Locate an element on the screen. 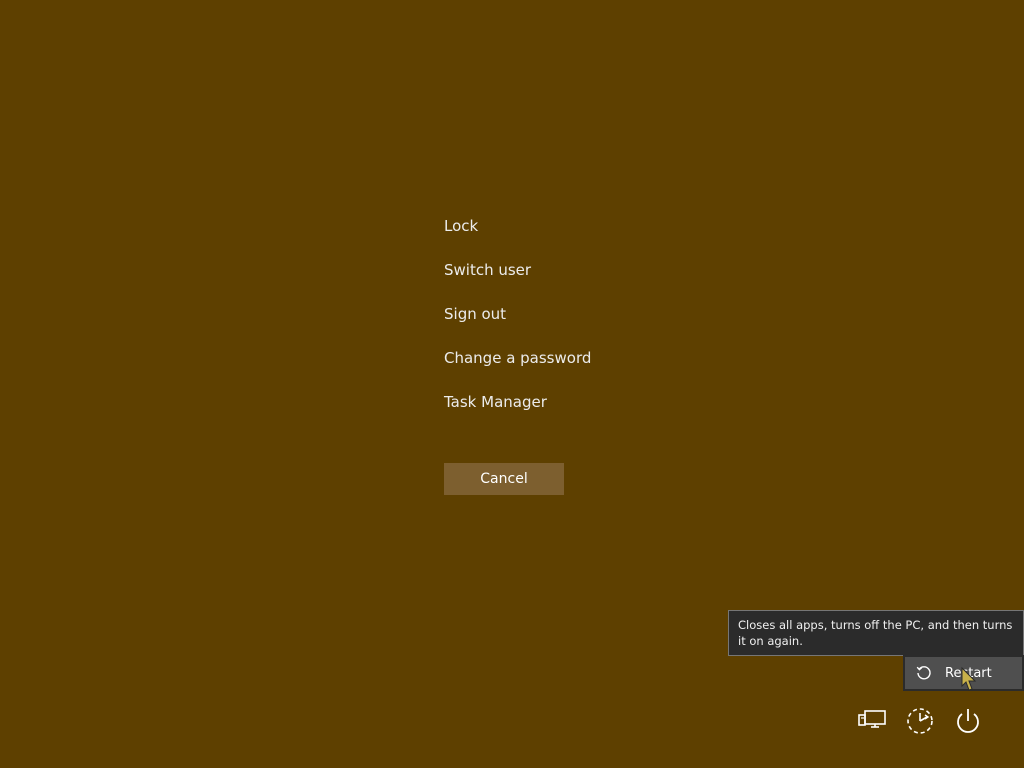  ease-of-access-icon is located at coordinates (920, 723).